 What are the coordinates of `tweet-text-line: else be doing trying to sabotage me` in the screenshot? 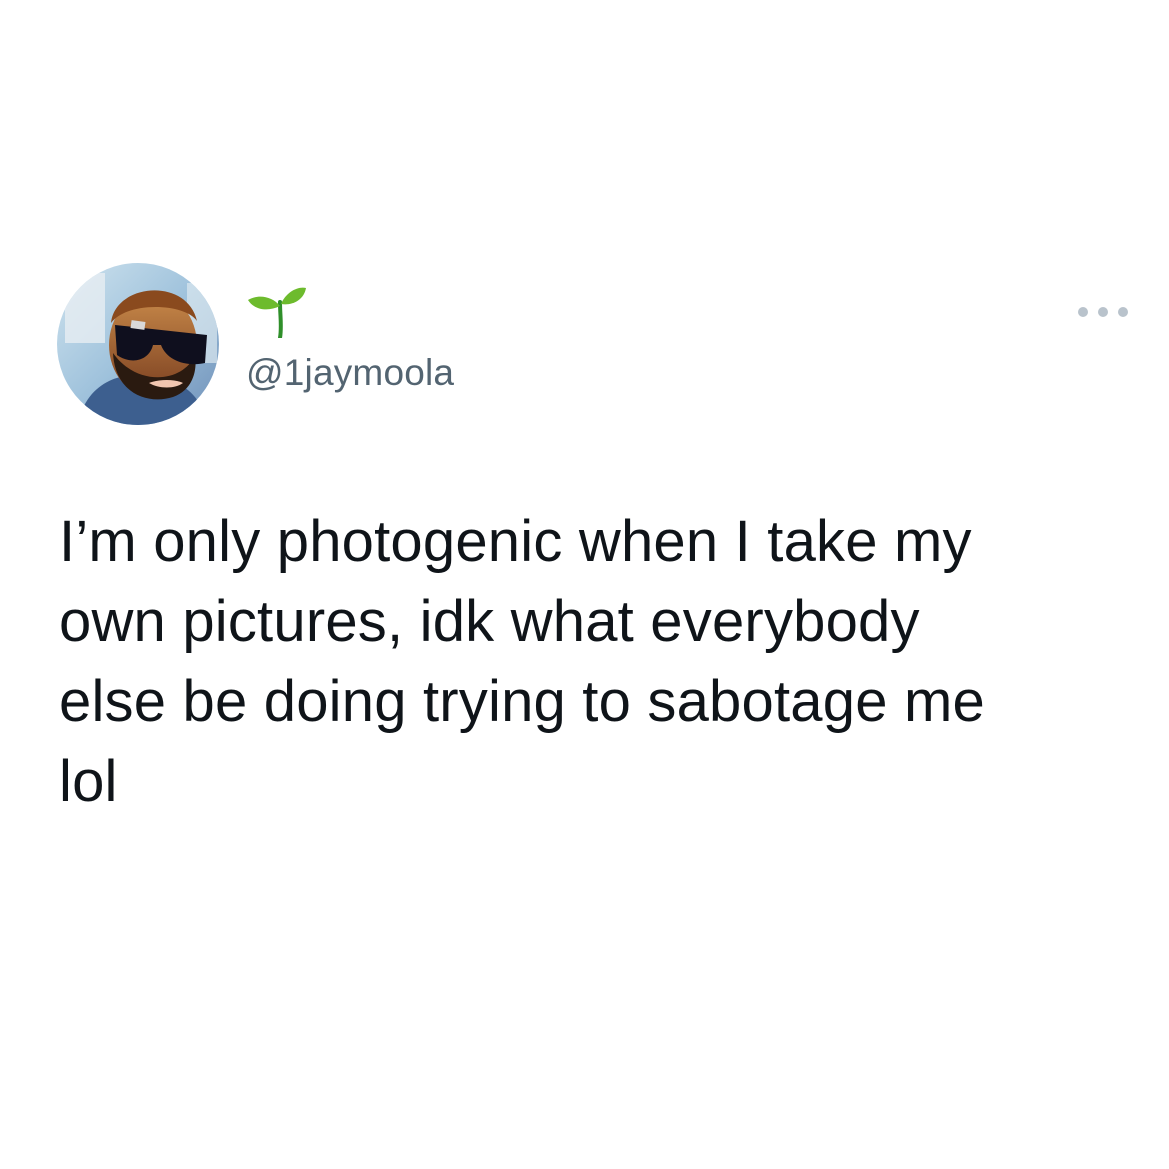 It's located at (522, 701).